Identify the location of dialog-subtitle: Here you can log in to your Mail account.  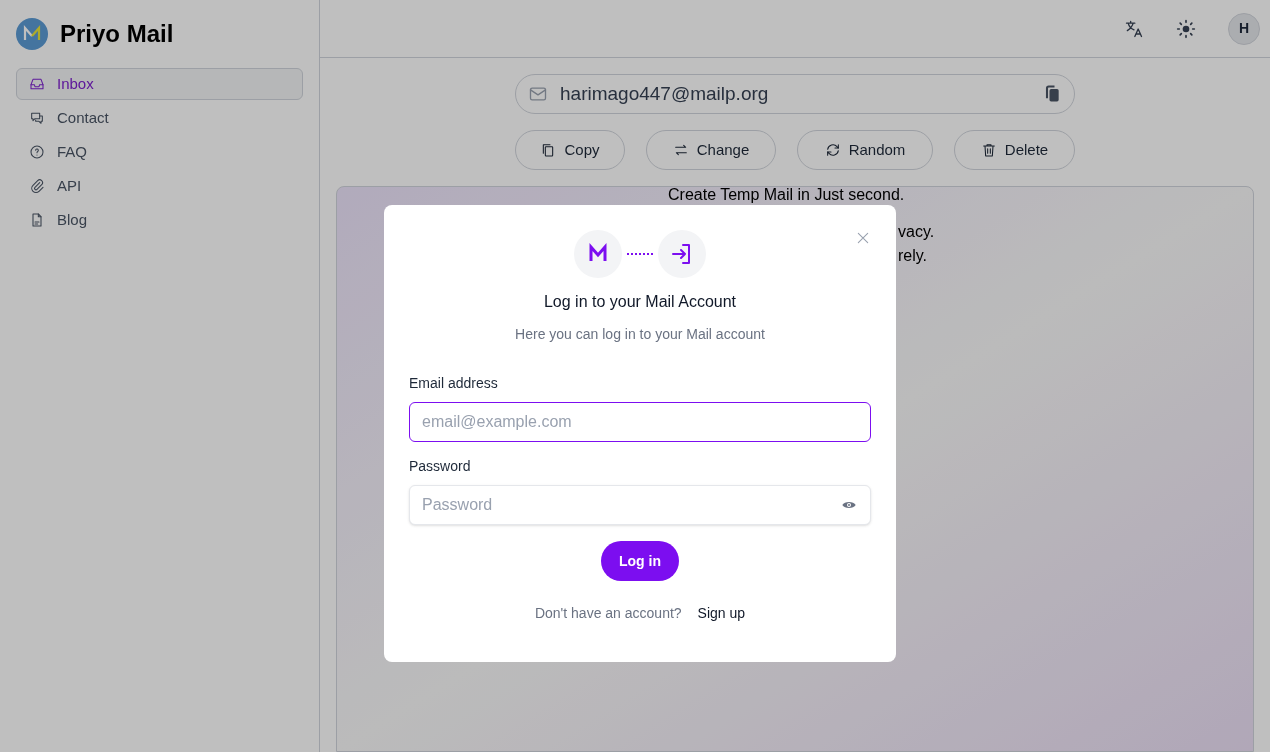
(640, 334).